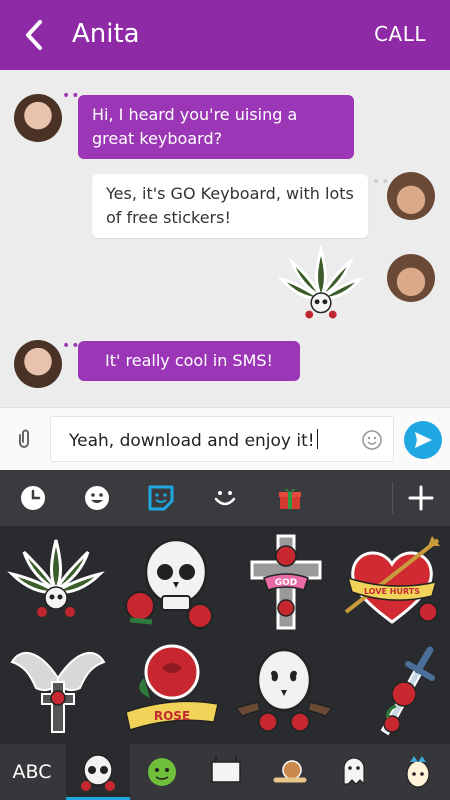 The height and width of the screenshot is (800, 450). I want to click on pack-tab-monster, so click(162, 772).